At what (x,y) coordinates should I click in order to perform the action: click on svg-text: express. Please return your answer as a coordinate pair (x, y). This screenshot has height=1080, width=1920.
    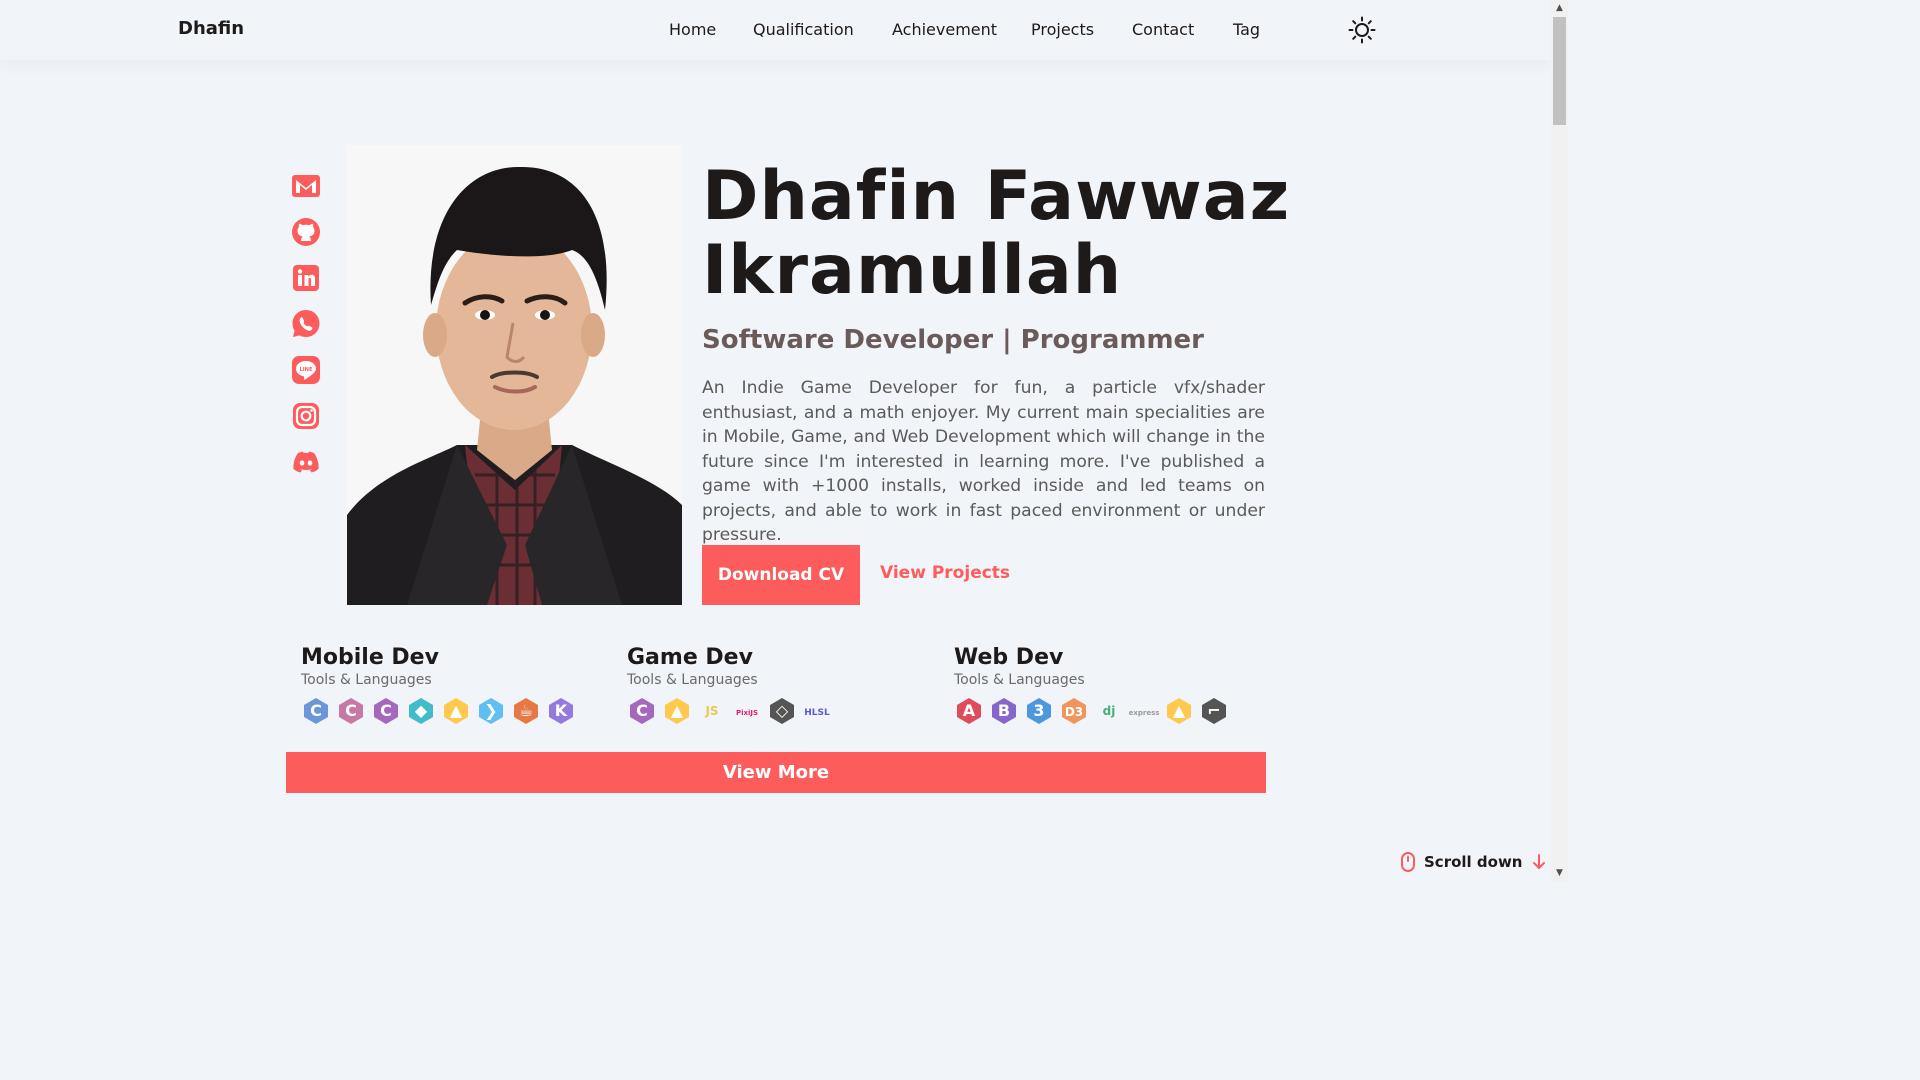
    Looking at the image, I should click on (1144, 713).